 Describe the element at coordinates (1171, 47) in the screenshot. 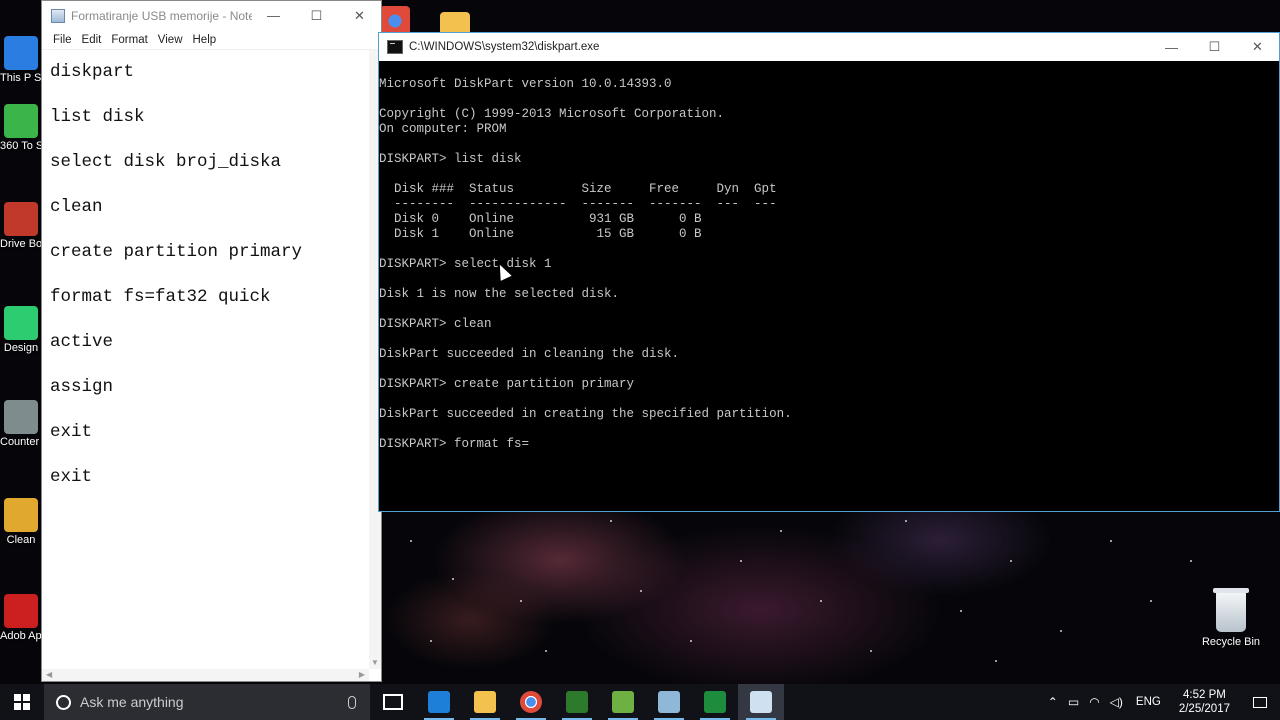

I see `console-minimize-button: —` at that location.